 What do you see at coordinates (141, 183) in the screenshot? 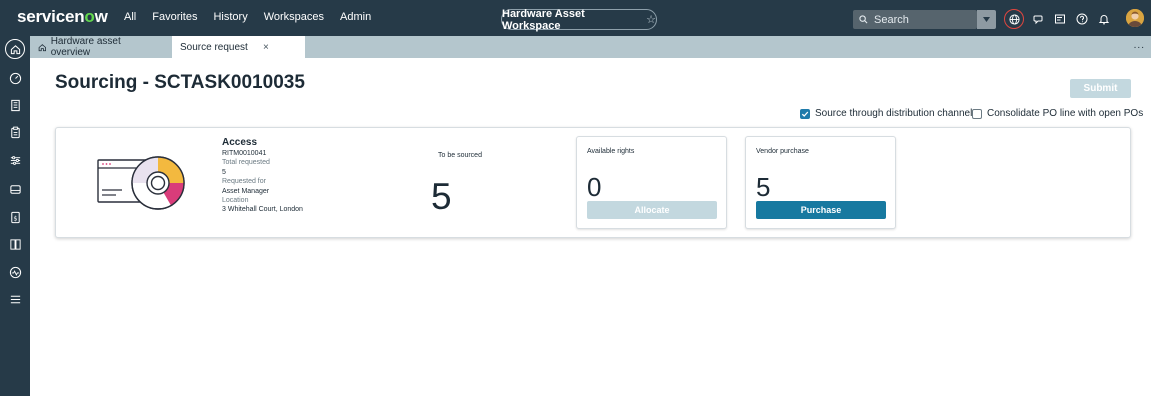
I see `software-disc-illustration` at bounding box center [141, 183].